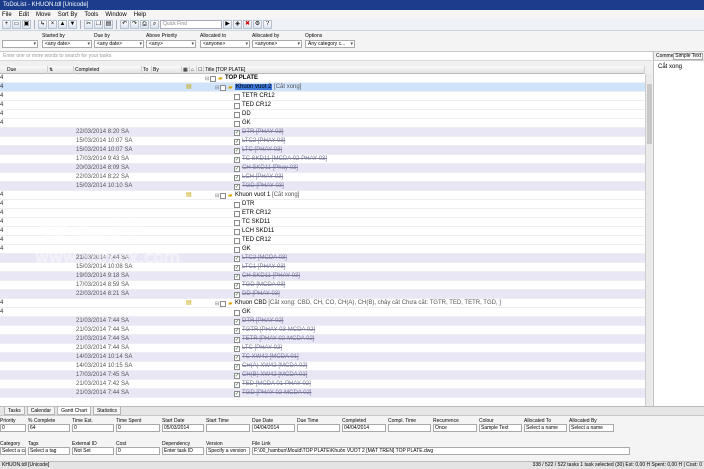 This screenshot has width=704, height=469. I want to click on menu-item-help: Help, so click(140, 15).